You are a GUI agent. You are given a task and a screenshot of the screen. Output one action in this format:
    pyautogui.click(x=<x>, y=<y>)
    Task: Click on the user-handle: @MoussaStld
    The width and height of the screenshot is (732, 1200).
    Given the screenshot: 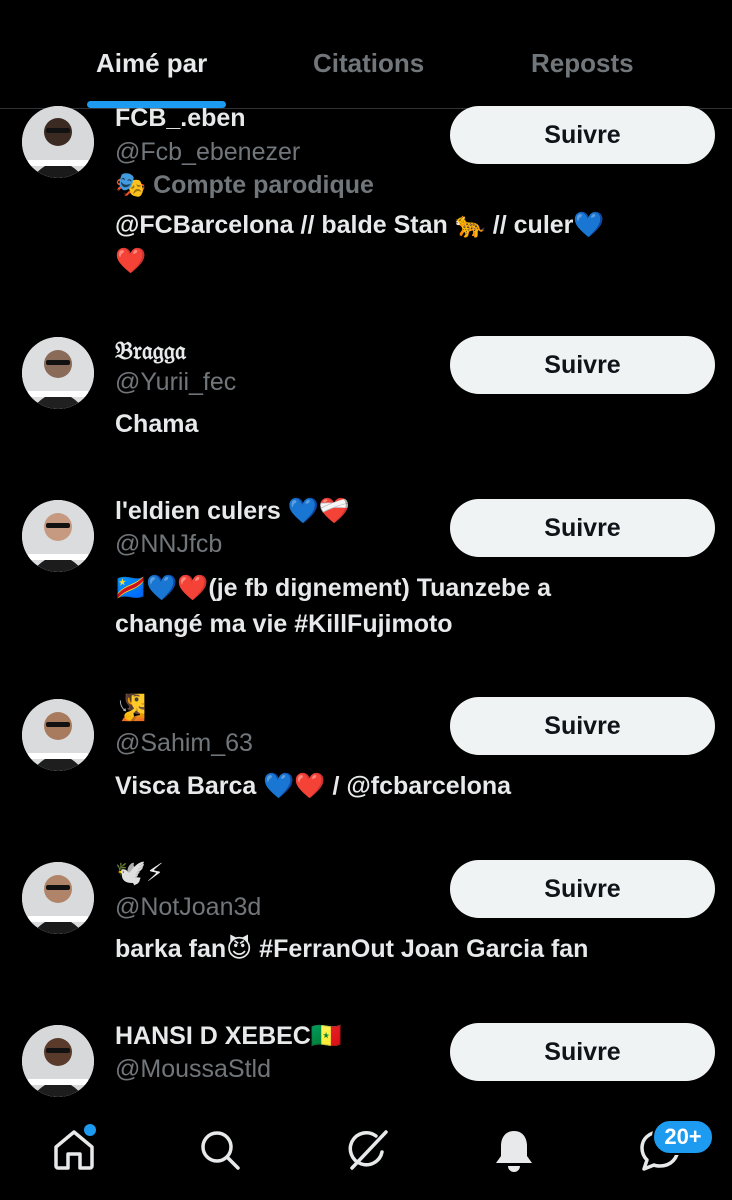 What is the action you would take?
    pyautogui.click(x=193, y=1069)
    